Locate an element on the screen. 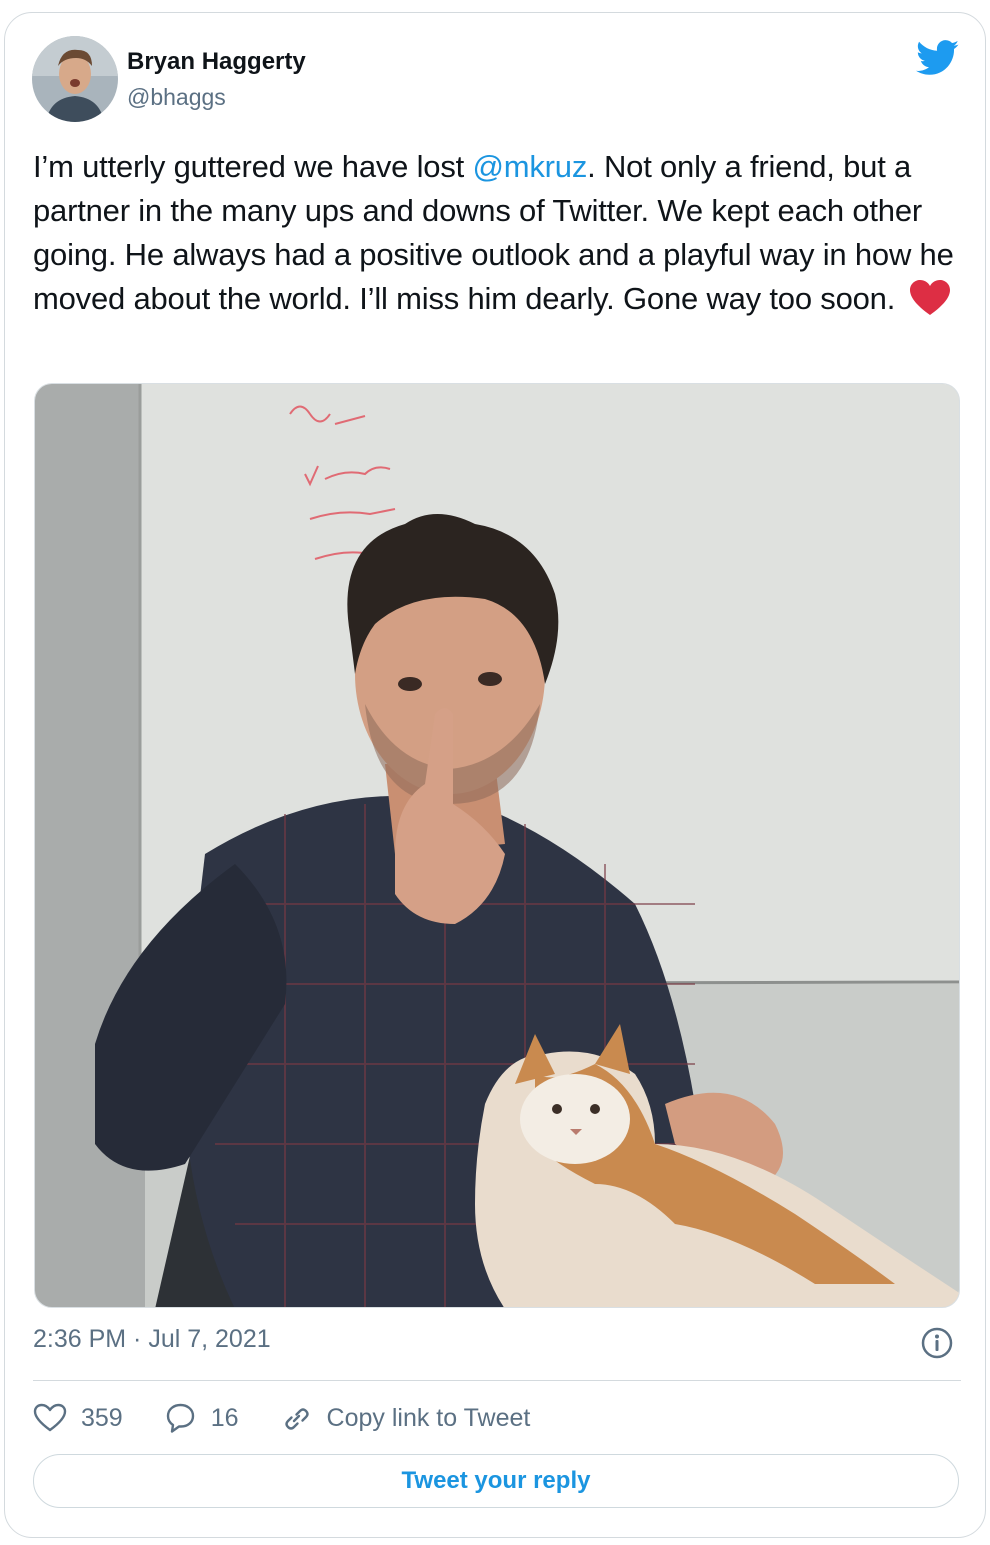  copy-link-label: Copy link to Tweet is located at coordinates (428, 1417).